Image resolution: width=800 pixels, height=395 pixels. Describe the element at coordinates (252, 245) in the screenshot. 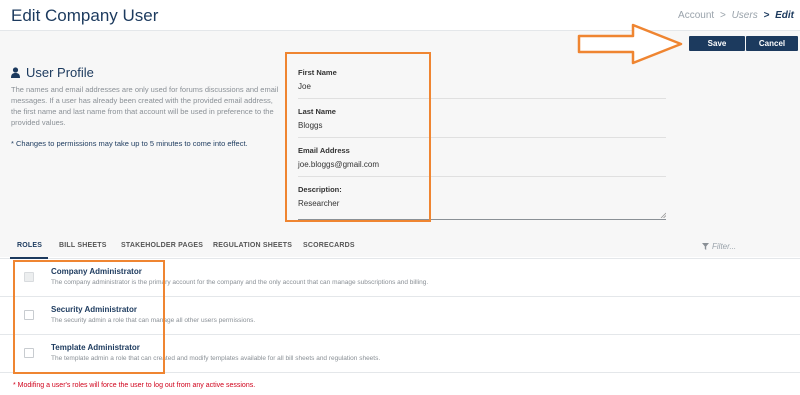

I see `tab-regulation-sheets: REGULATION SHEETS` at that location.